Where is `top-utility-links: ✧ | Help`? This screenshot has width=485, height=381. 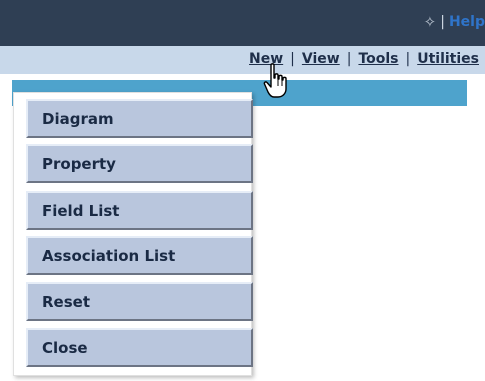 top-utility-links: ✧ | Help is located at coordinates (454, 22).